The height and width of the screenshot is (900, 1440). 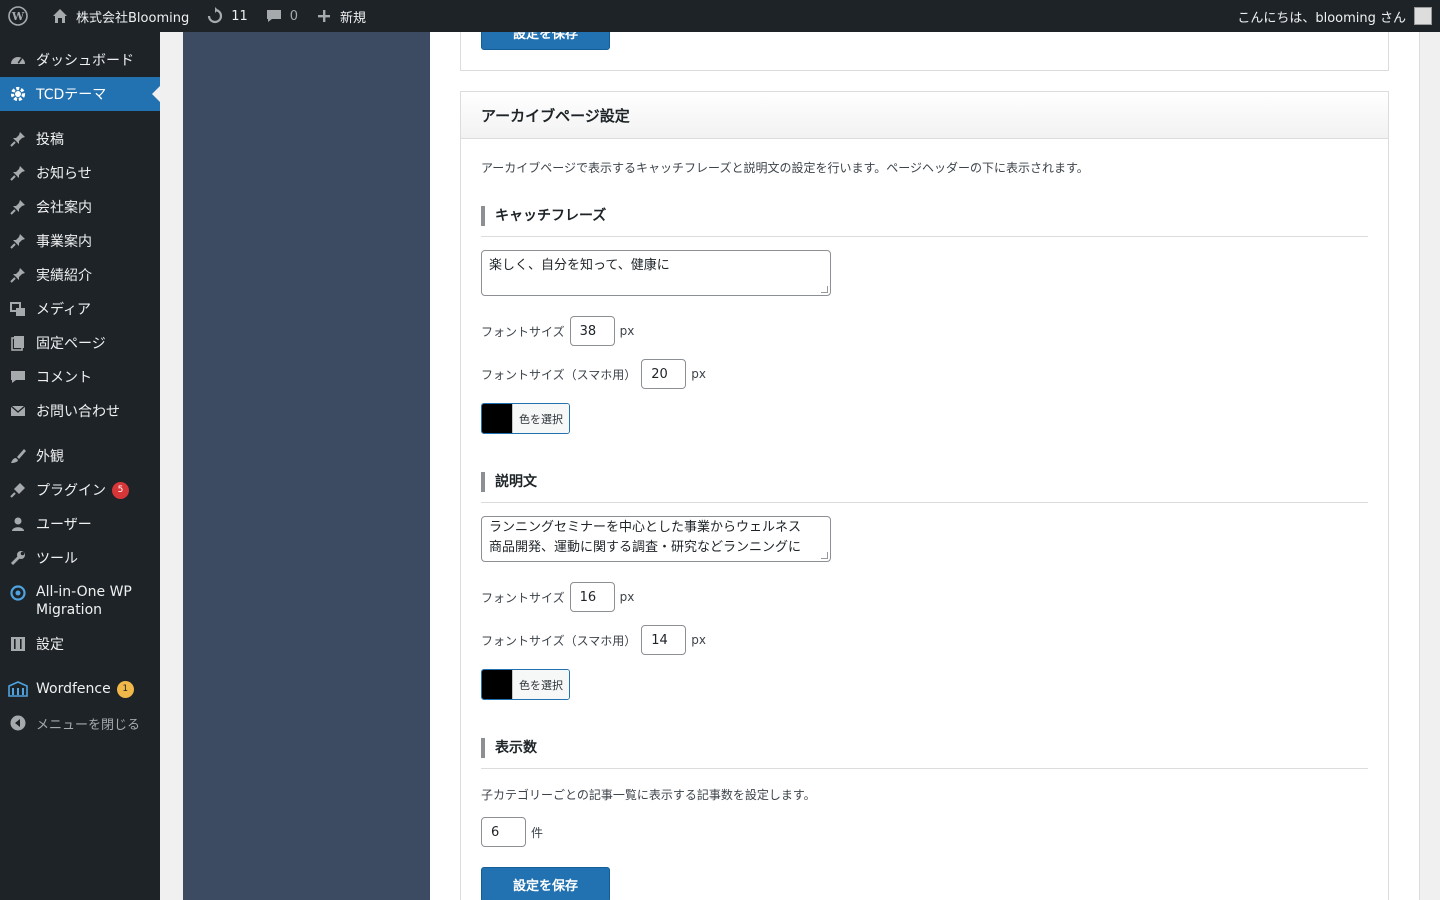 What do you see at coordinates (525, 418) in the screenshot?
I see `catchphrase-color-picker: 色を選択` at bounding box center [525, 418].